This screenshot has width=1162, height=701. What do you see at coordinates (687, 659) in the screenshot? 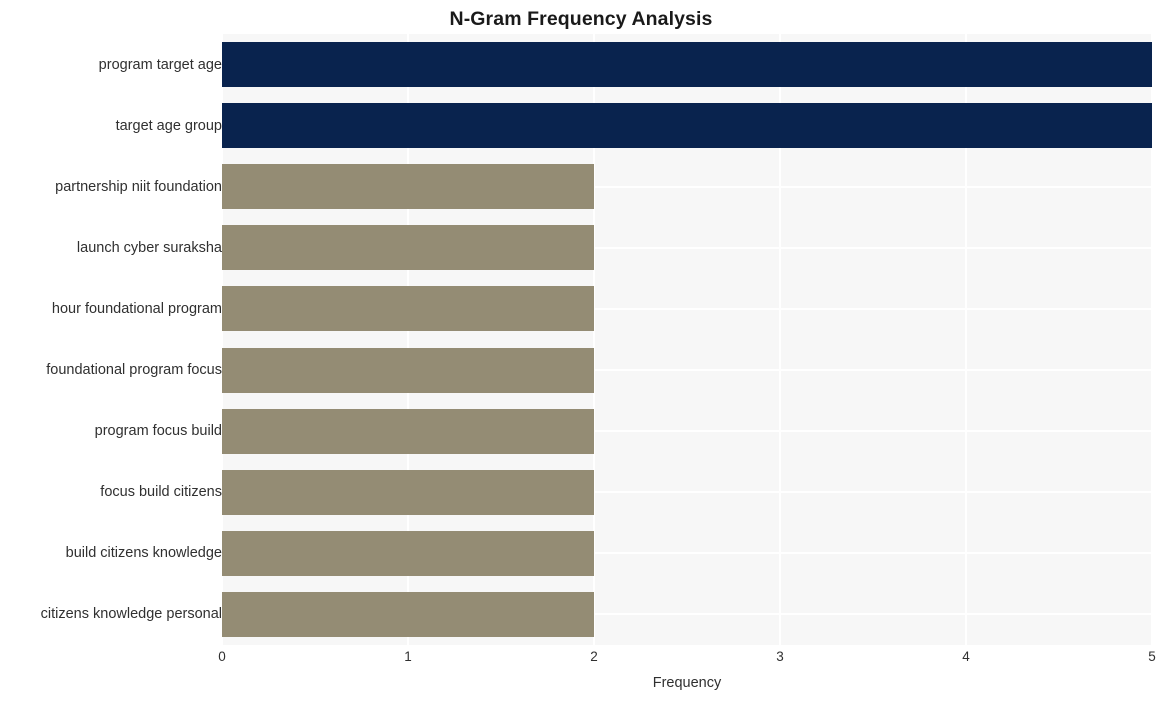
I see `x-axis-tick-labels: 0 1 2 3 4 5` at bounding box center [687, 659].